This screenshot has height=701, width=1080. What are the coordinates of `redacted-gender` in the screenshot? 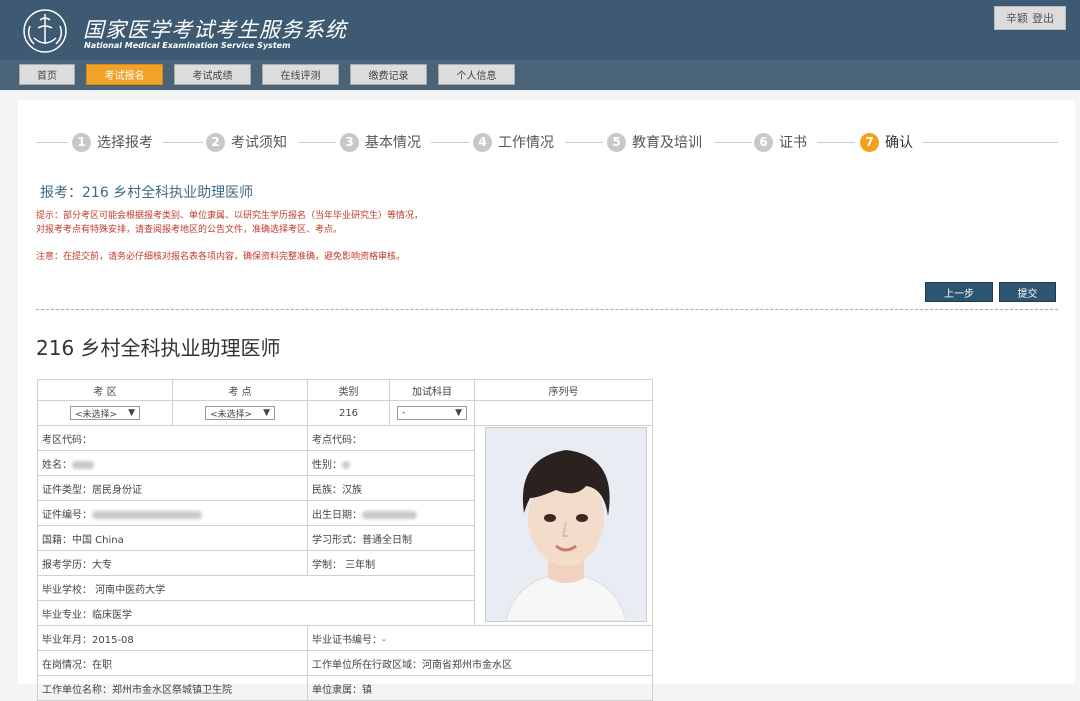 It's located at (346, 464).